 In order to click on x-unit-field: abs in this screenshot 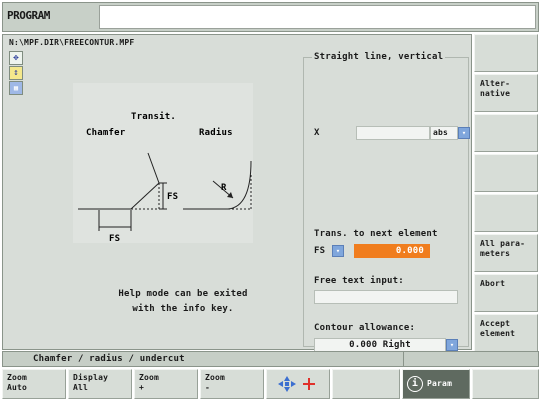, I will do `click(444, 133)`.